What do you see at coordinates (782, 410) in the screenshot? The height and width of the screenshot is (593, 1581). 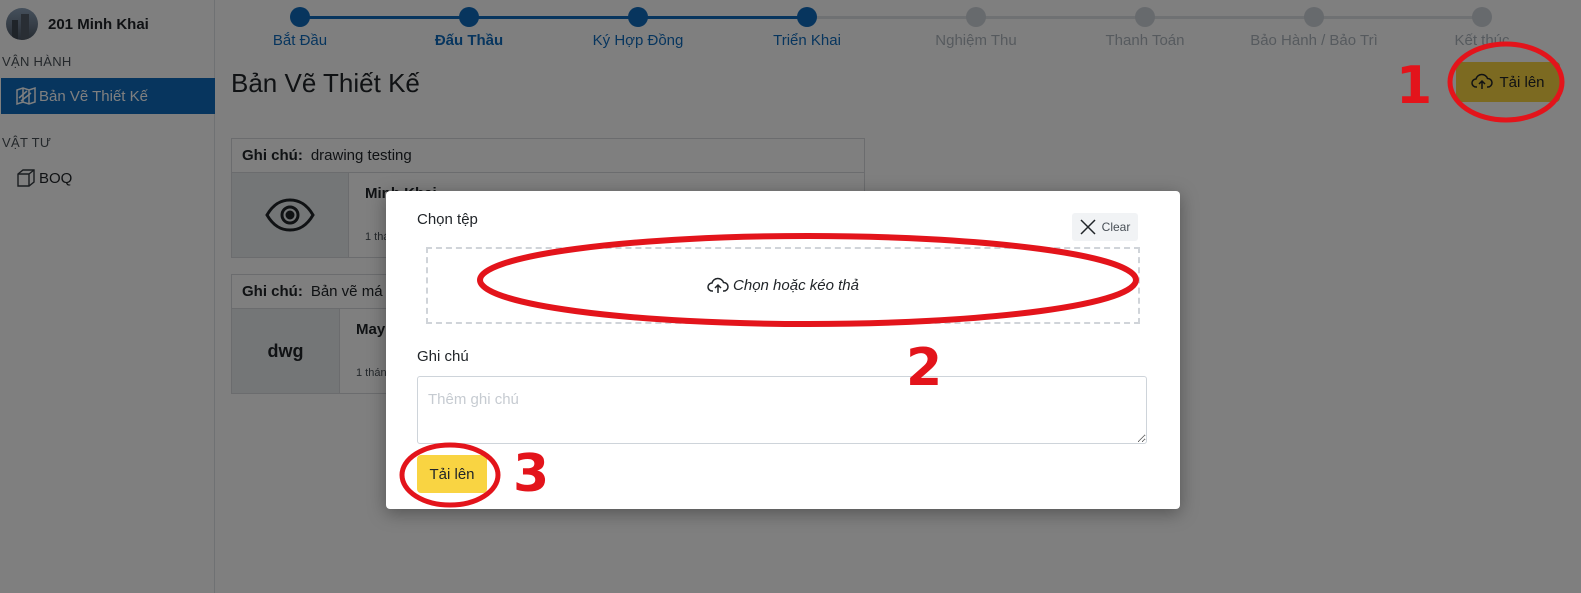 I see `note-textarea` at bounding box center [782, 410].